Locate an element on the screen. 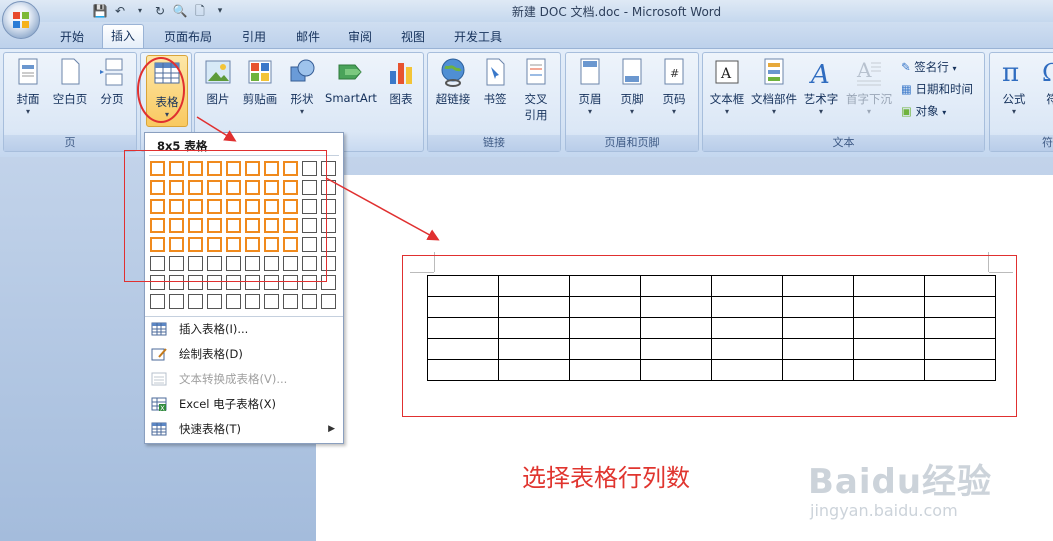  watermark-brand: Baidu经验 is located at coordinates (900, 482).